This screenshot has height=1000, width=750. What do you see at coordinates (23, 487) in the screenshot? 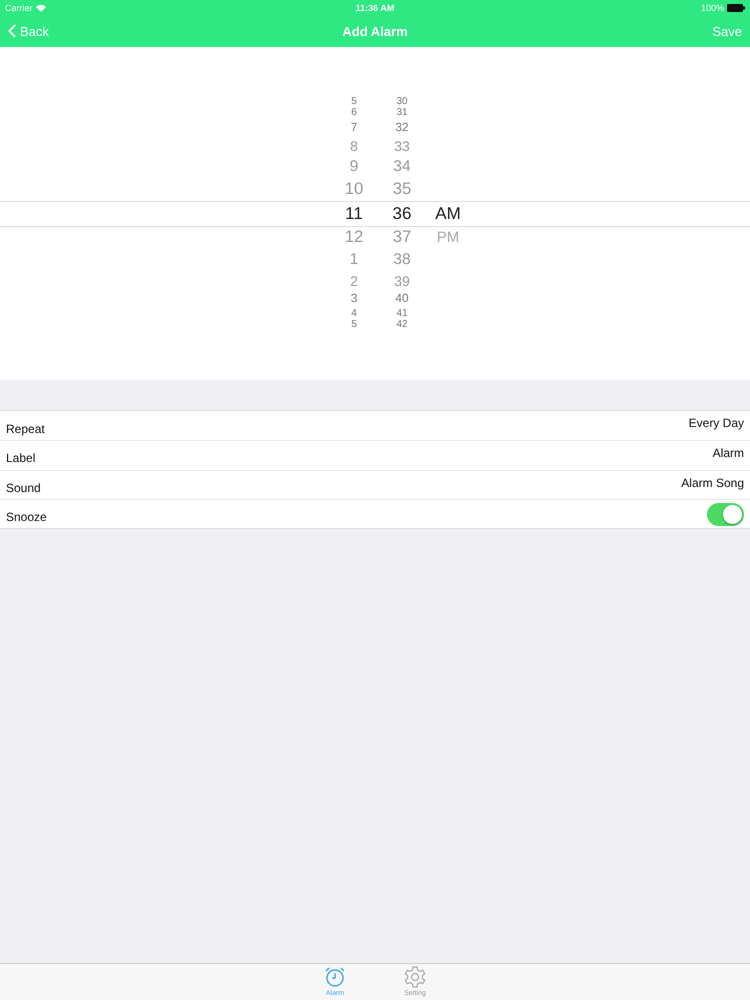
I see `setting-label: Sound` at bounding box center [23, 487].